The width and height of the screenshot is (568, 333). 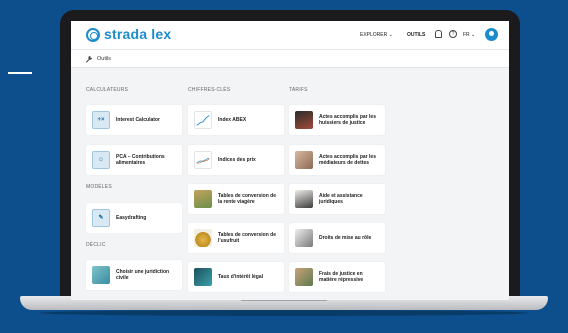 I want to click on multi-line-chart-icon, so click(x=203, y=160).